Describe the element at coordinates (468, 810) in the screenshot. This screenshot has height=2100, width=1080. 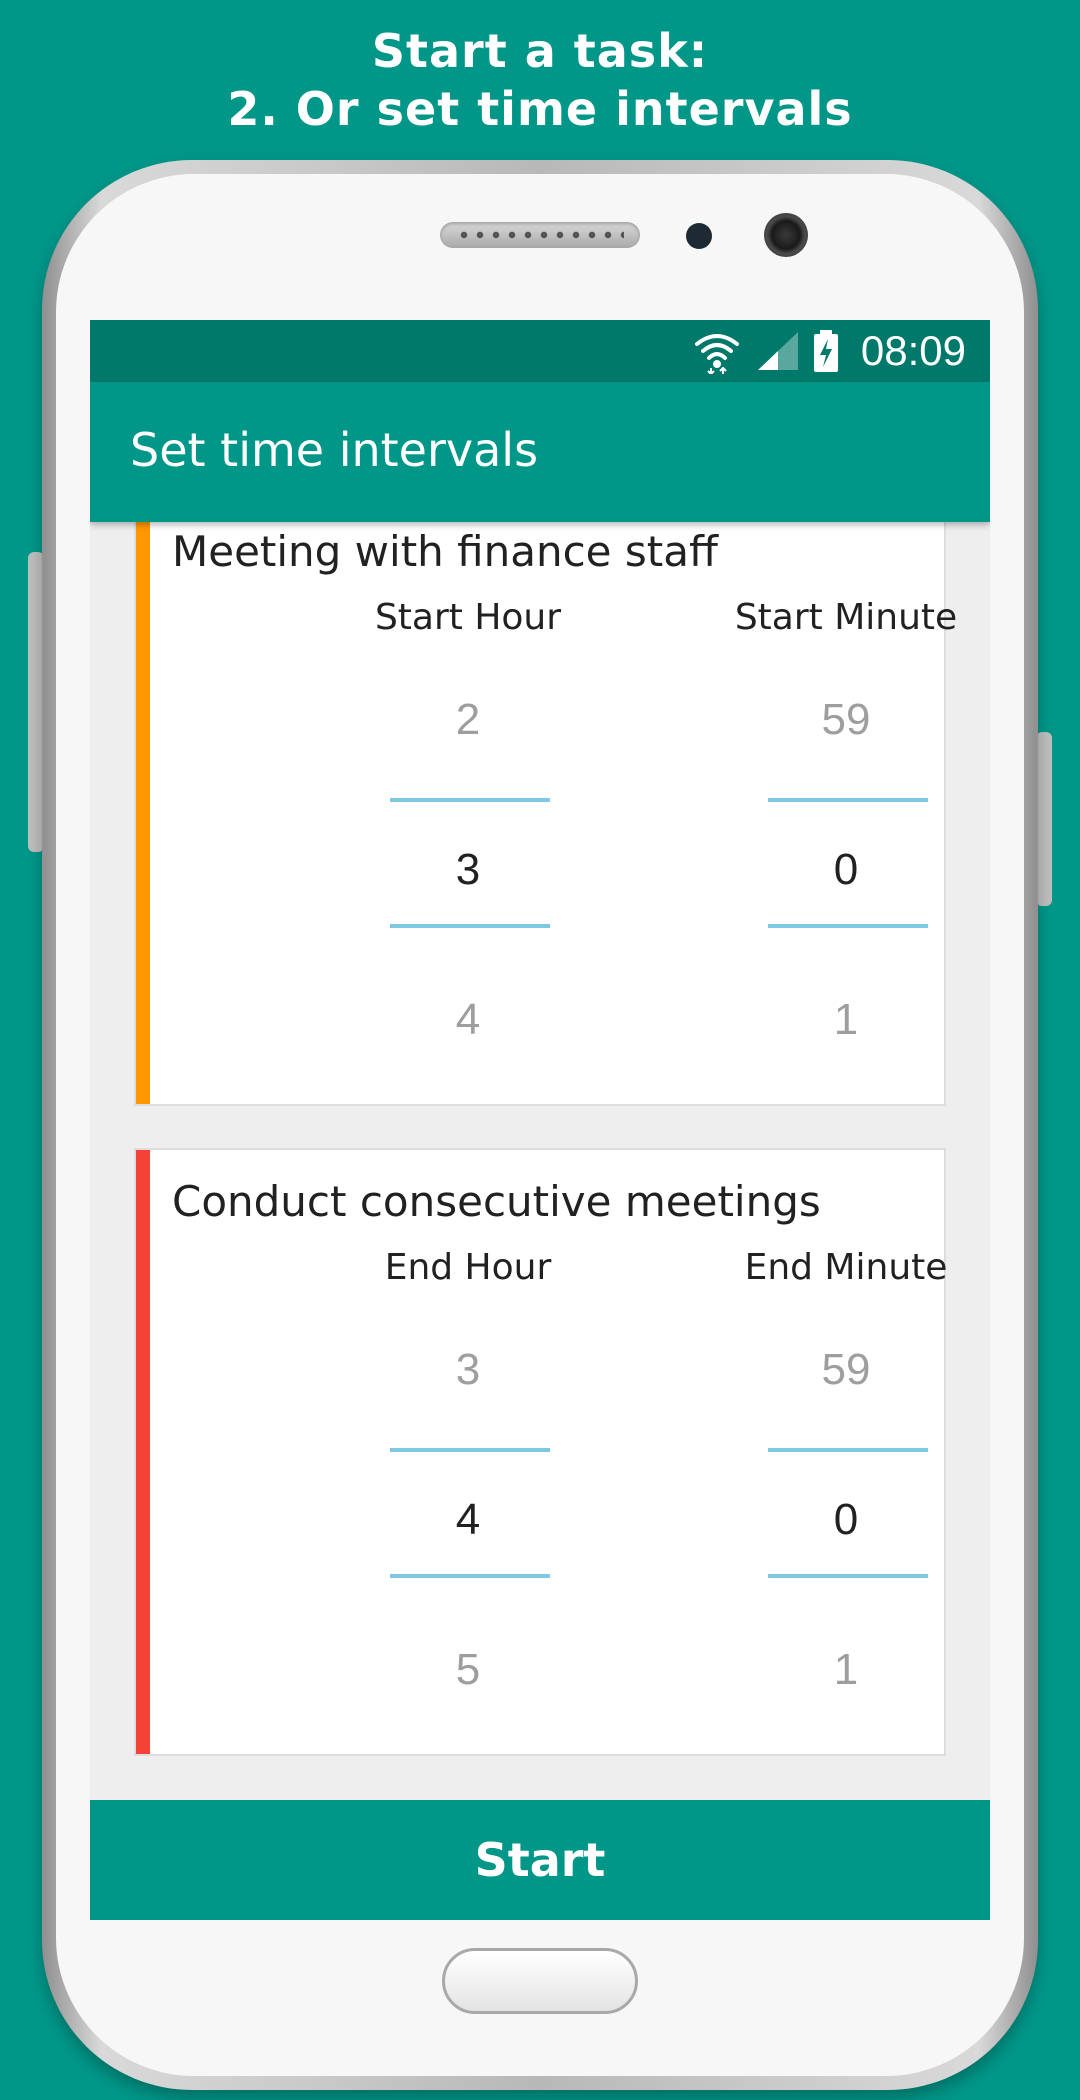
I see `start-hour-picker: Start Hour 2 3 4` at that location.